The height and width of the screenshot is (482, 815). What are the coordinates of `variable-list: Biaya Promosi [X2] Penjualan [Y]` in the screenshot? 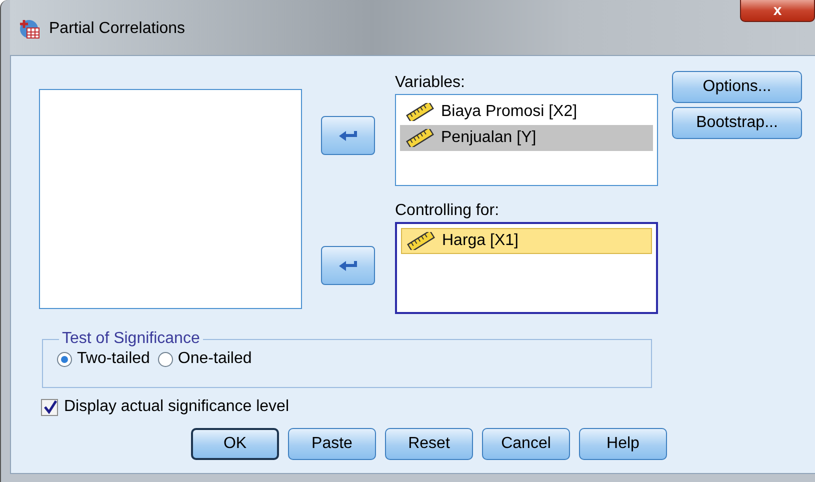 It's located at (526, 140).